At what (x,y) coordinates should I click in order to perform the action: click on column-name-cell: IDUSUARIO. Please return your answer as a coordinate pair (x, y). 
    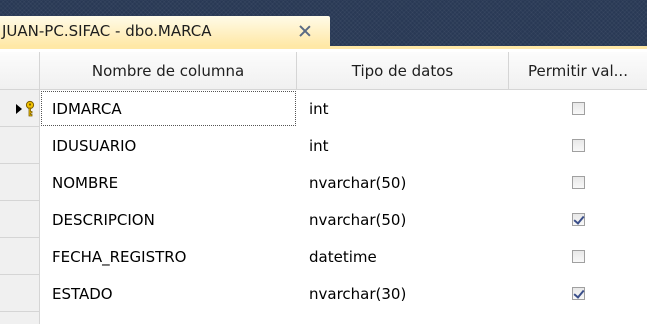
    Looking at the image, I should click on (168, 145).